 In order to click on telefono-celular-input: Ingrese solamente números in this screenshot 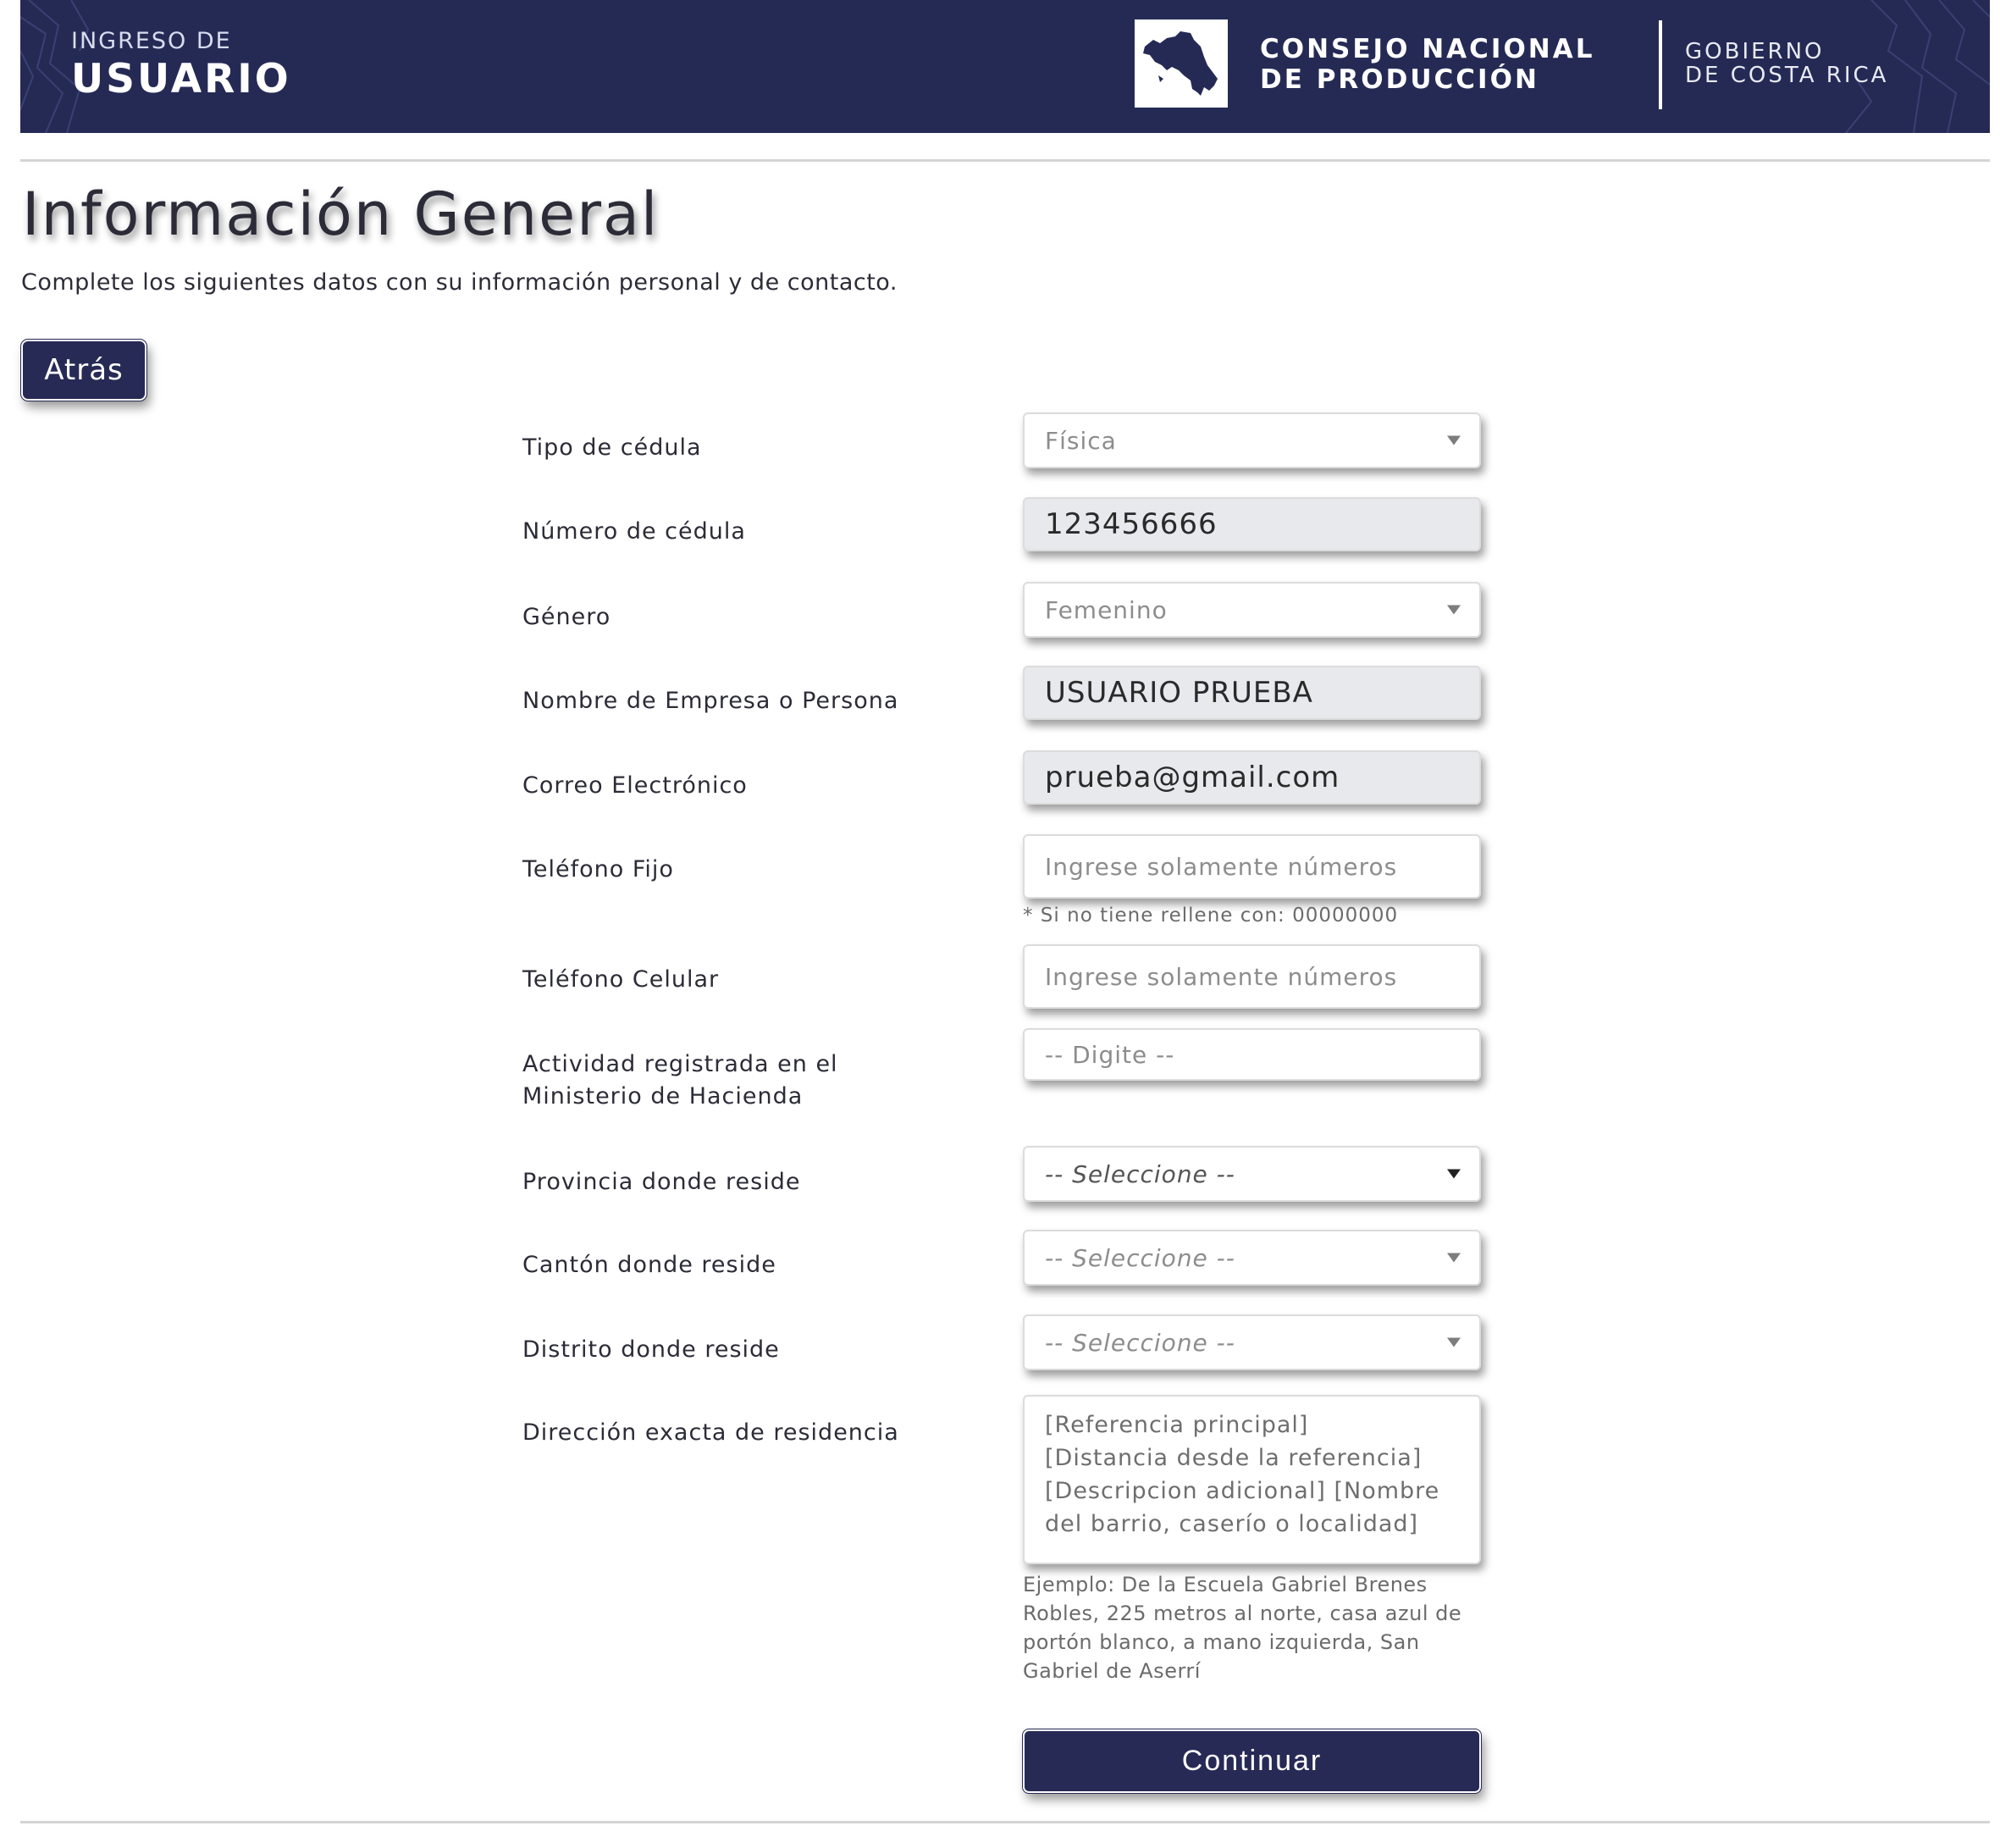, I will do `click(1252, 976)`.